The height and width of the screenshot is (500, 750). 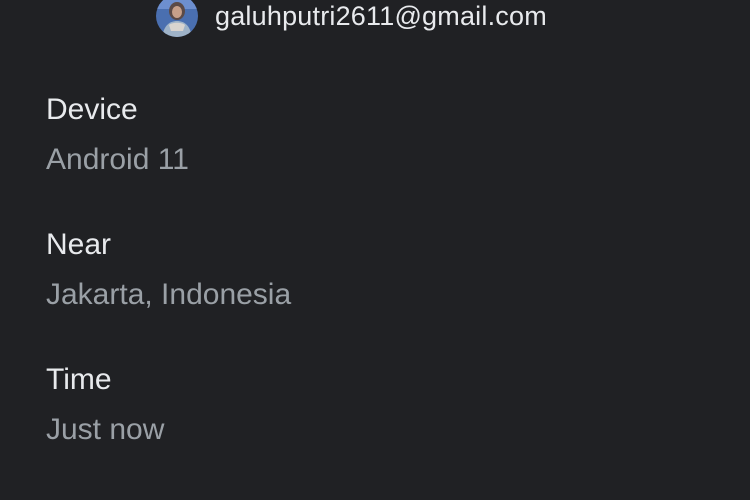 What do you see at coordinates (105, 429) in the screenshot?
I see `time-value: Just now` at bounding box center [105, 429].